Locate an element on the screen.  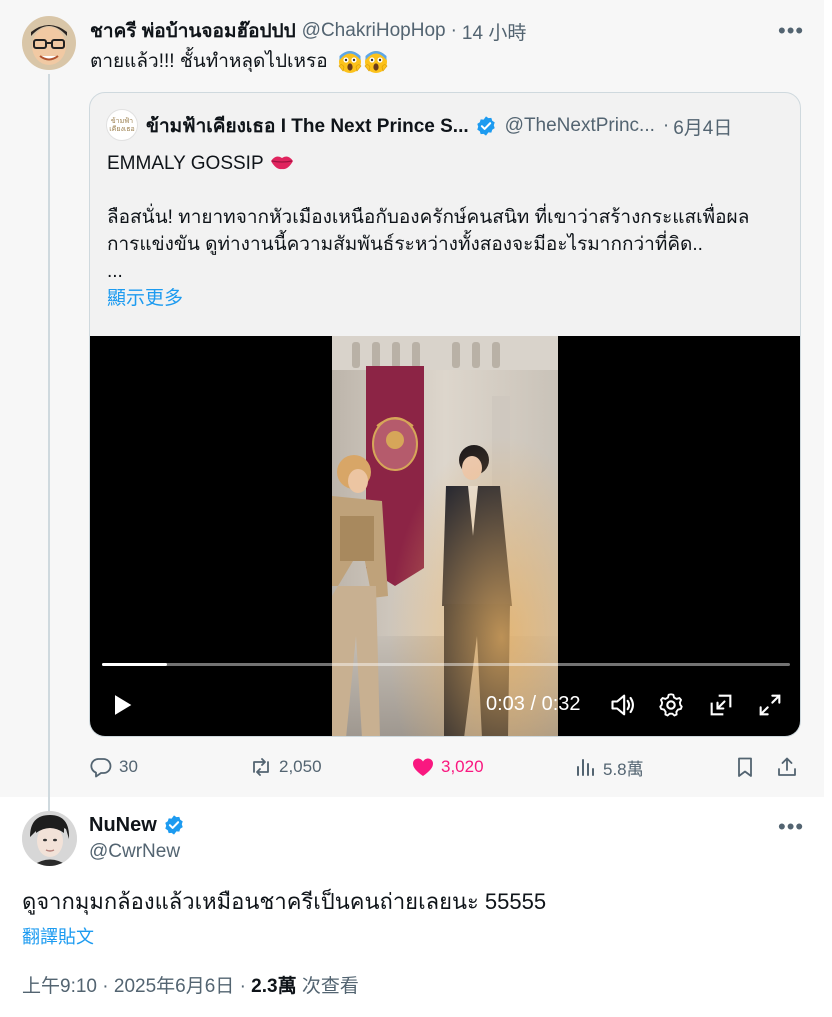
bookmark-icon is located at coordinates (745, 767).